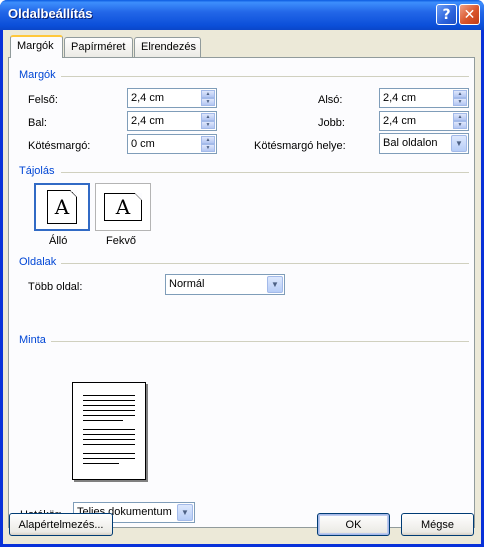 The width and height of the screenshot is (484, 547). What do you see at coordinates (109, 431) in the screenshot?
I see `preview-page` at bounding box center [109, 431].